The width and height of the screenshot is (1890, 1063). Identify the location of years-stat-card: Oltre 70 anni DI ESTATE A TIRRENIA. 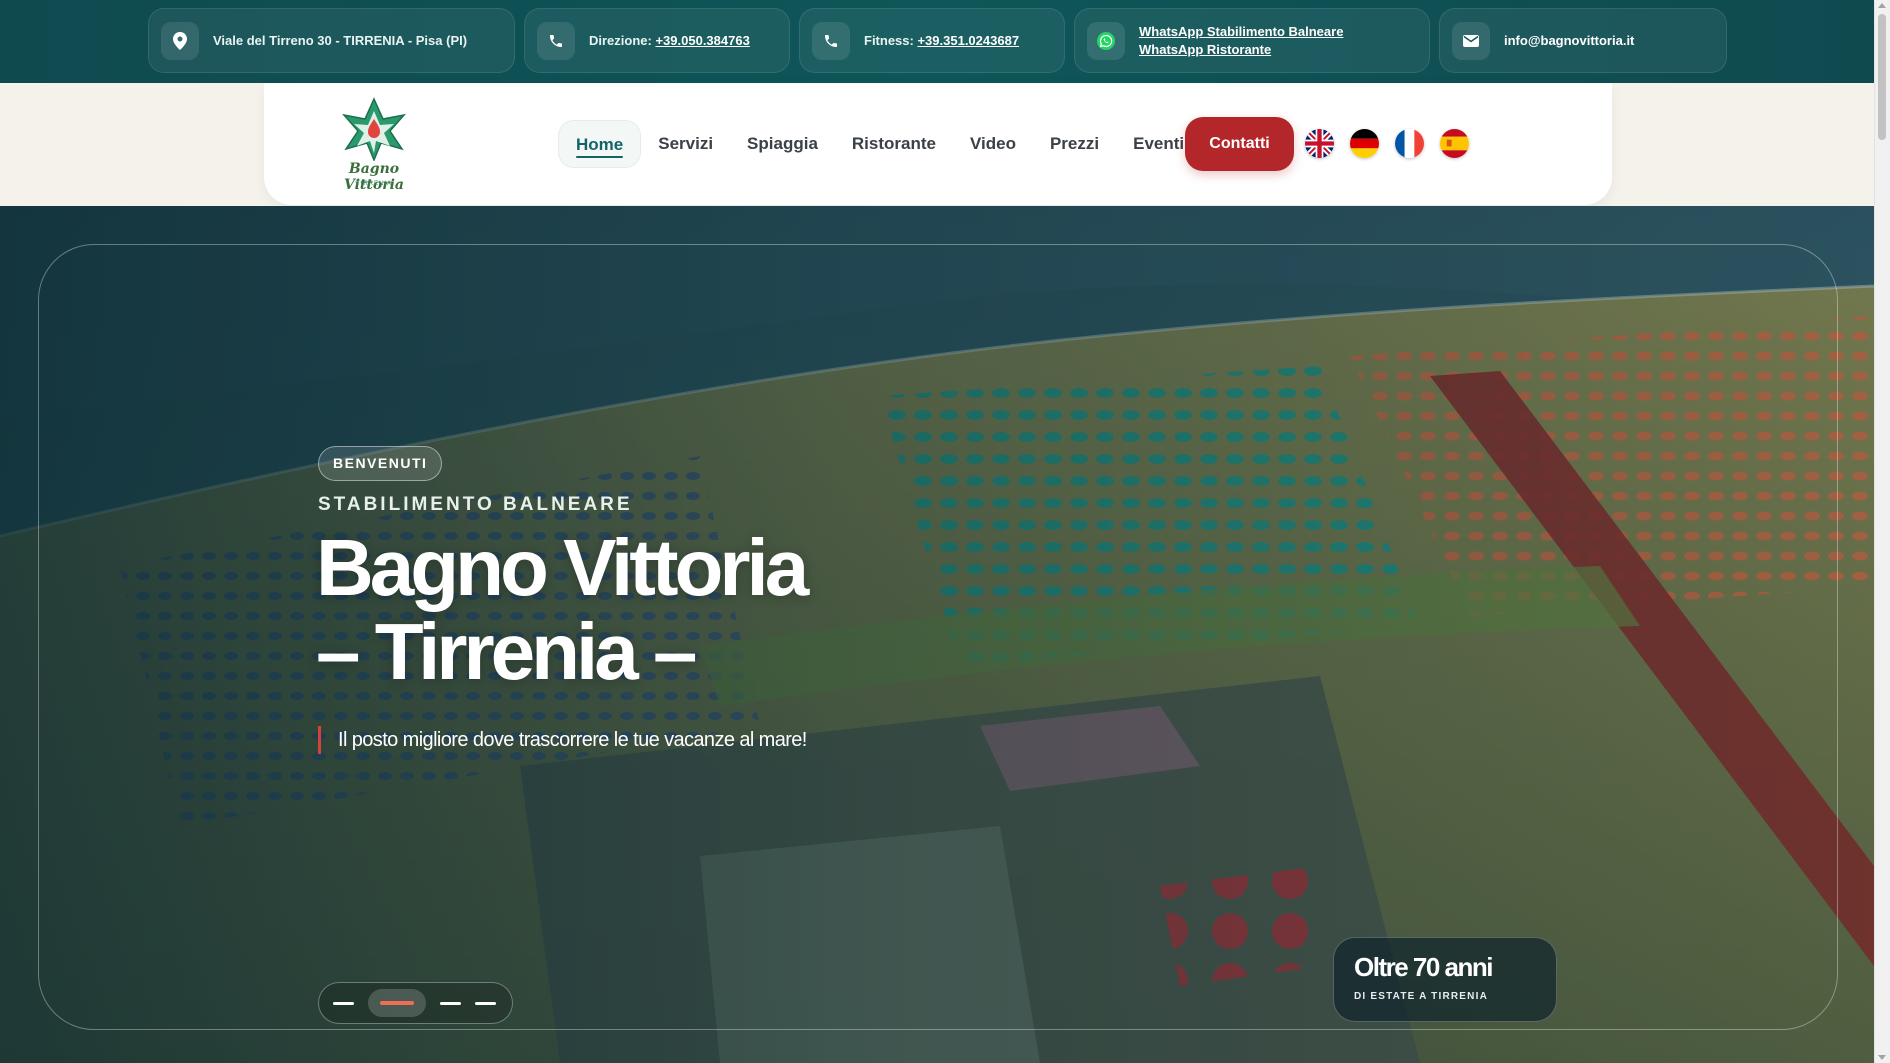
(1445, 979).